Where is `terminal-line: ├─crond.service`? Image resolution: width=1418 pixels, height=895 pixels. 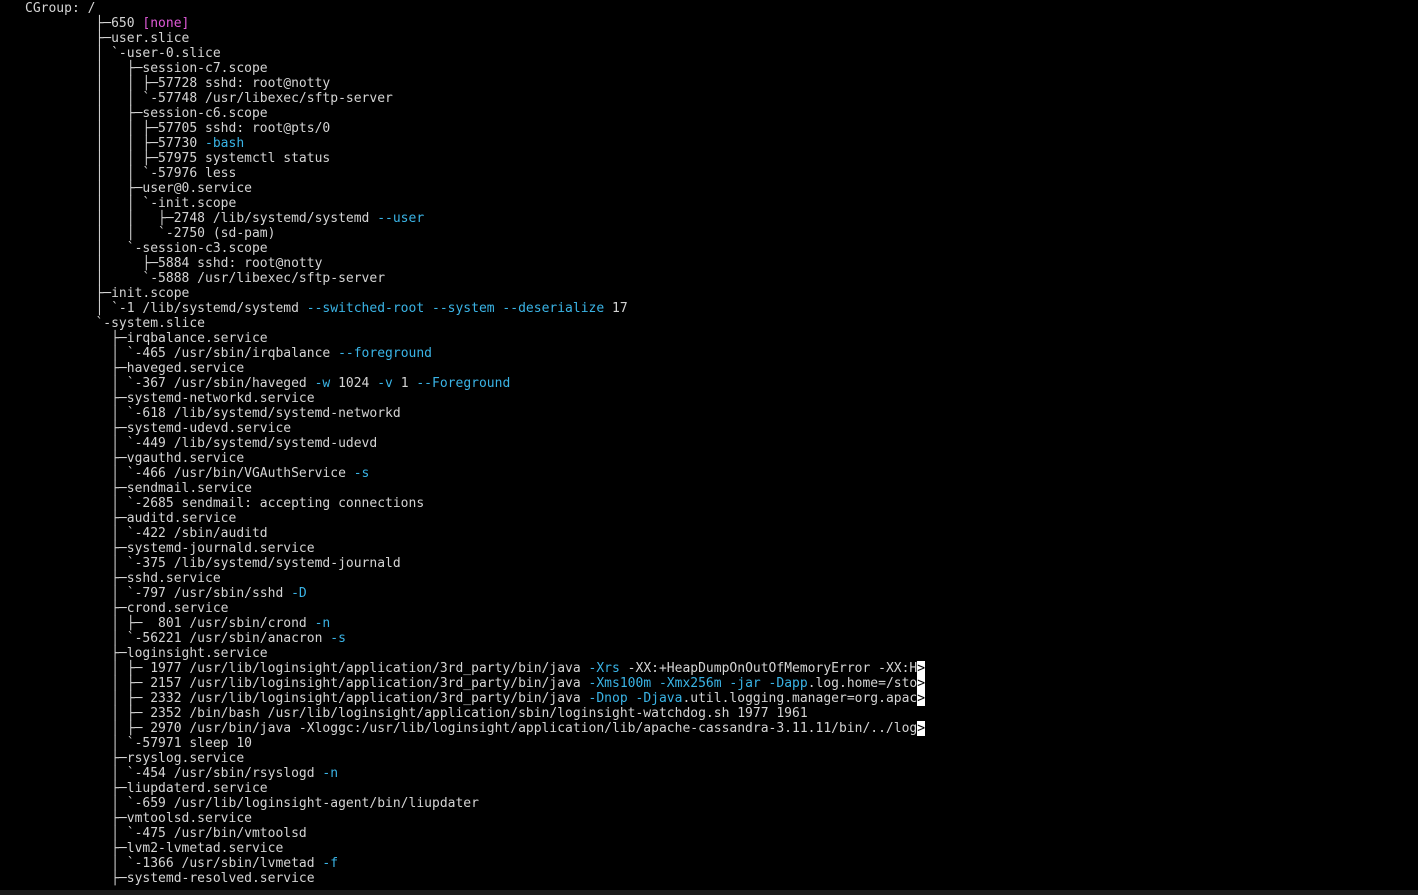
terminal-line: ├─crond.service is located at coordinates (127, 608).